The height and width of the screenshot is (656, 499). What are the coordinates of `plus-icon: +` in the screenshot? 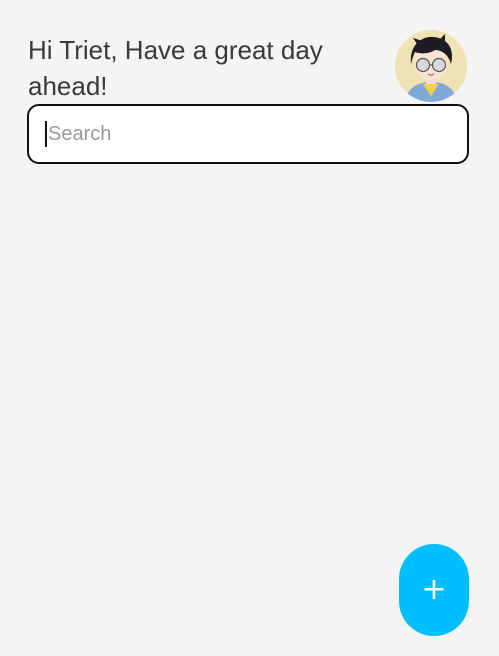 It's located at (434, 589).